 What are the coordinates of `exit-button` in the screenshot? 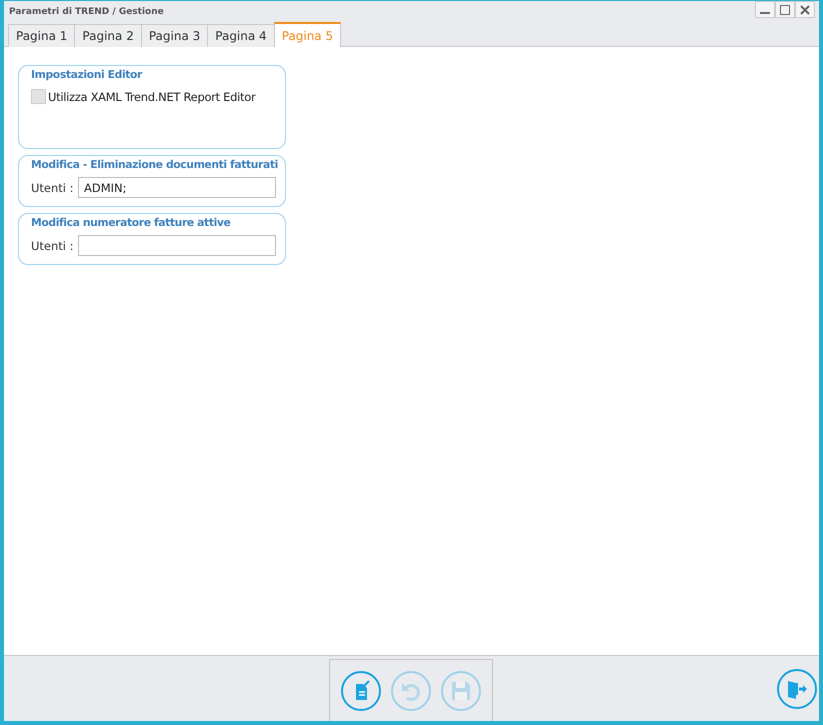 It's located at (797, 688).